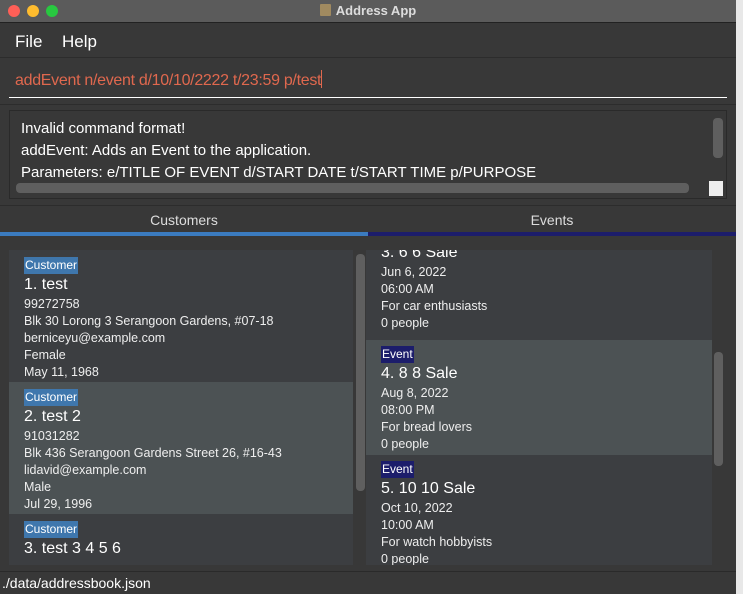 The width and height of the screenshot is (743, 594). What do you see at coordinates (85, 470) in the screenshot?
I see `customer-email: lidavid@example.com` at bounding box center [85, 470].